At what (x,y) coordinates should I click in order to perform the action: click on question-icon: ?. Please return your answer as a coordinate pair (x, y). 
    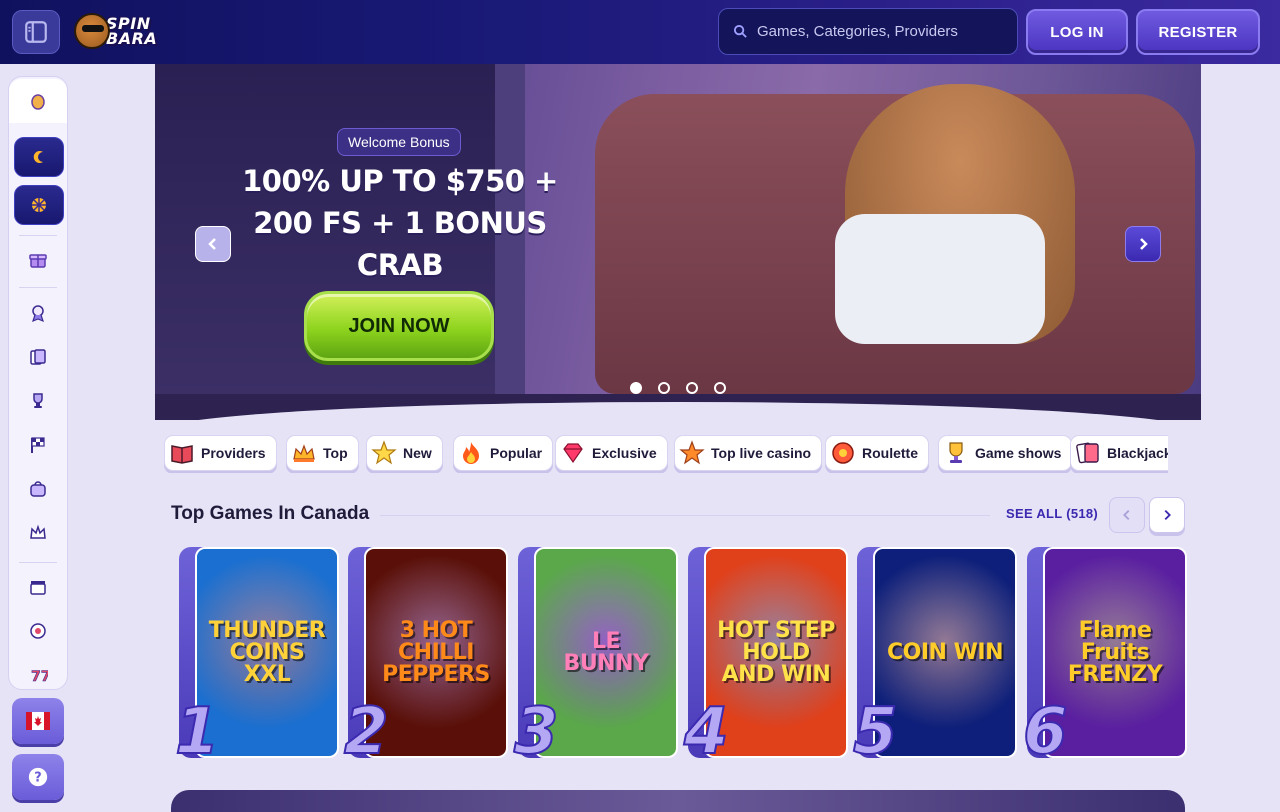
    Looking at the image, I should click on (38, 777).